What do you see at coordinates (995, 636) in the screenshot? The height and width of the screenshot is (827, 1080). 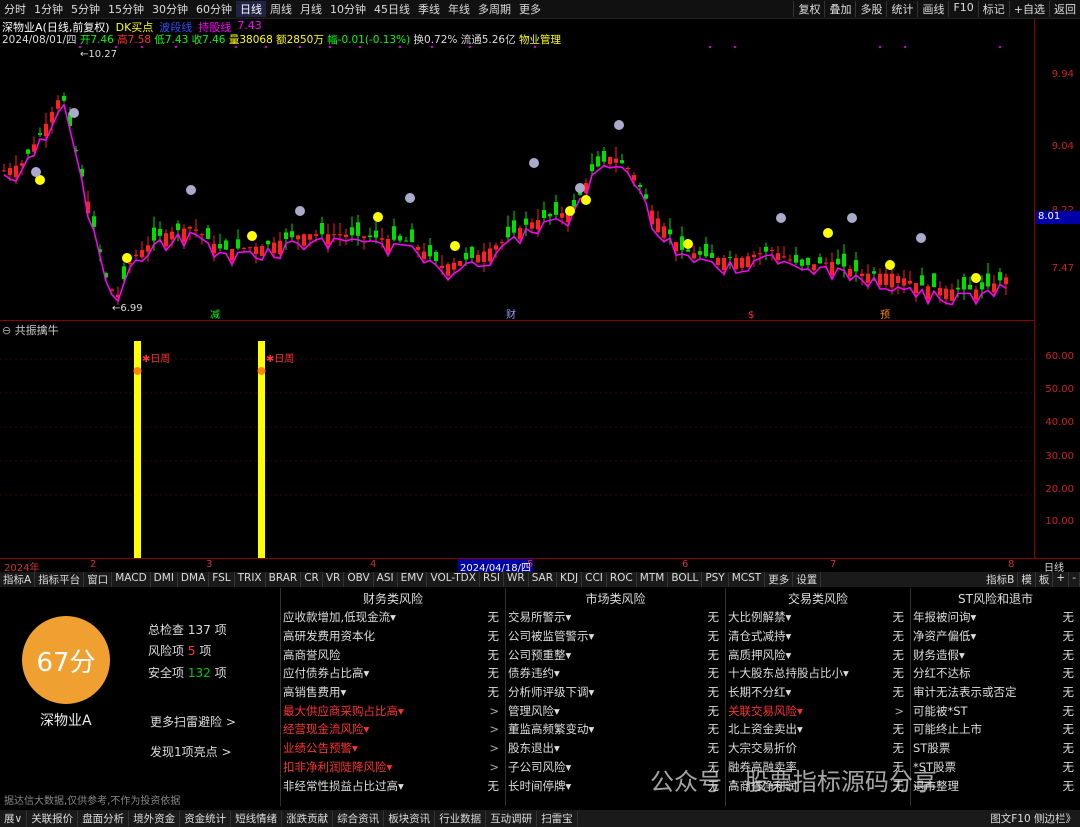 I see `risk-item: 净资产偏低▾ 无` at bounding box center [995, 636].